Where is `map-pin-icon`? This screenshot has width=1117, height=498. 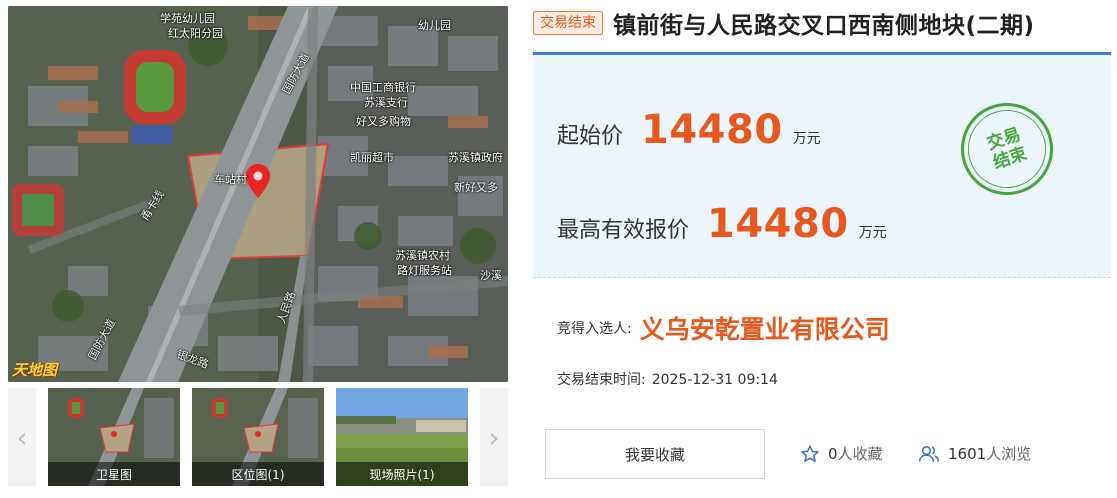 map-pin-icon is located at coordinates (258, 181).